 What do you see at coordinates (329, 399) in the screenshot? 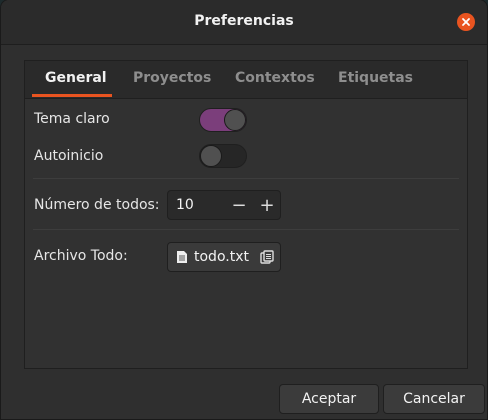
I see `accept-button: Aceptar` at bounding box center [329, 399].